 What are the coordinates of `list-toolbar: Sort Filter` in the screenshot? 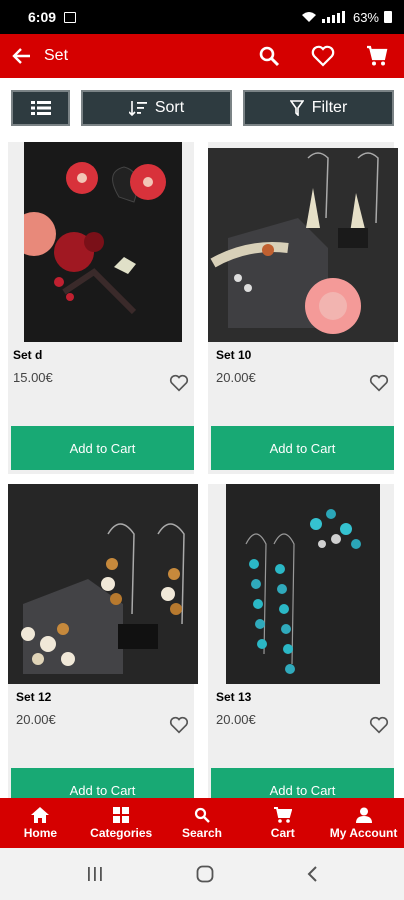 It's located at (202, 109).